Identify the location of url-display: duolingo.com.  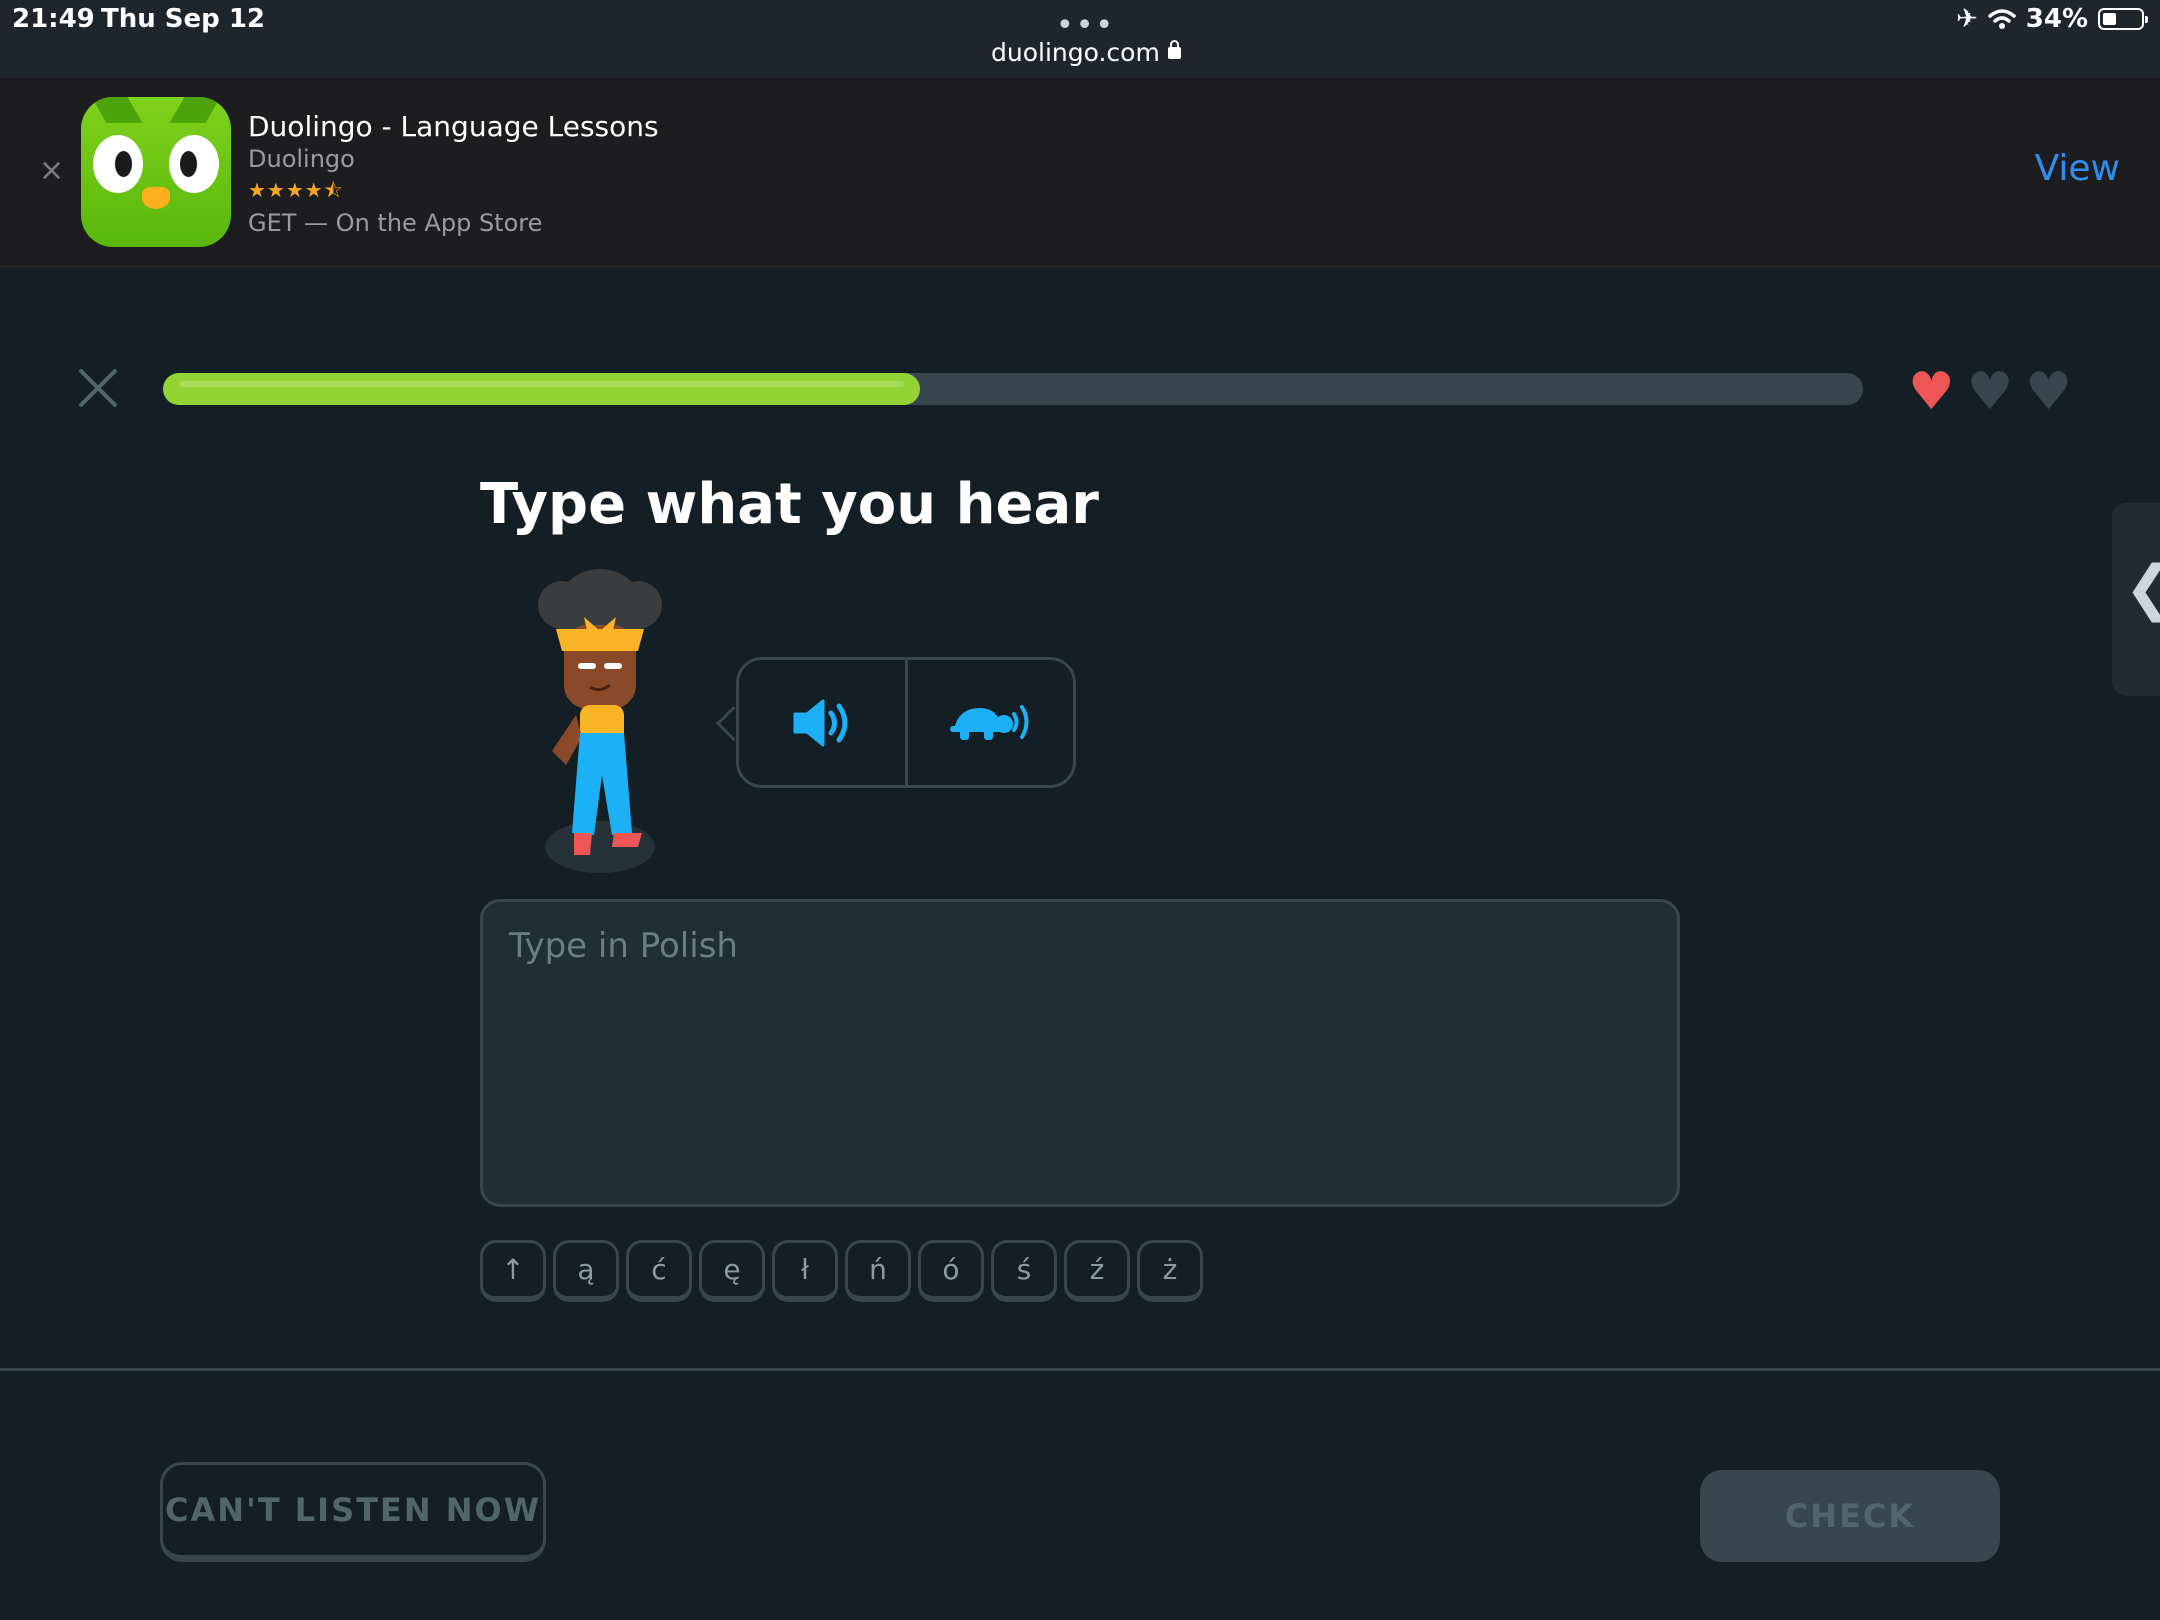
(1086, 52).